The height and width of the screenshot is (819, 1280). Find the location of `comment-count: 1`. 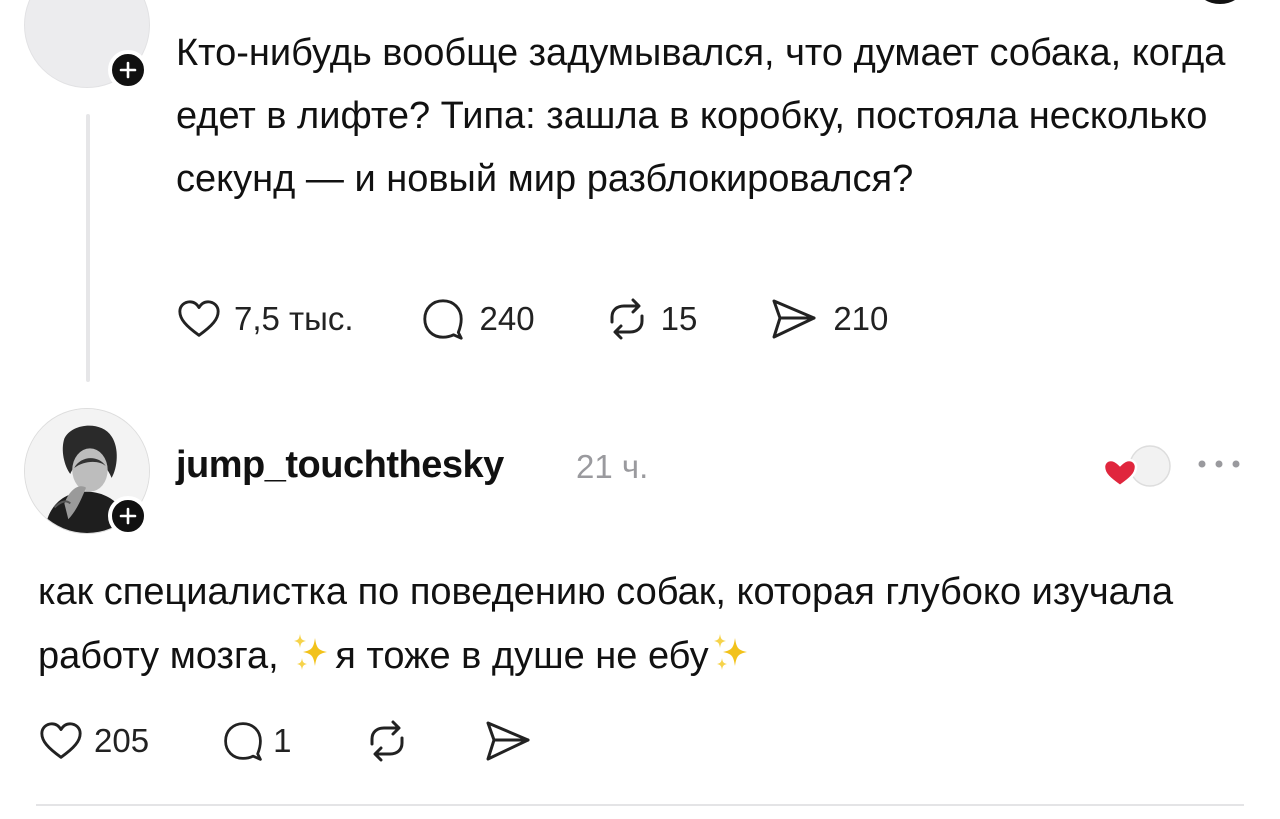

comment-count: 1 is located at coordinates (282, 740).